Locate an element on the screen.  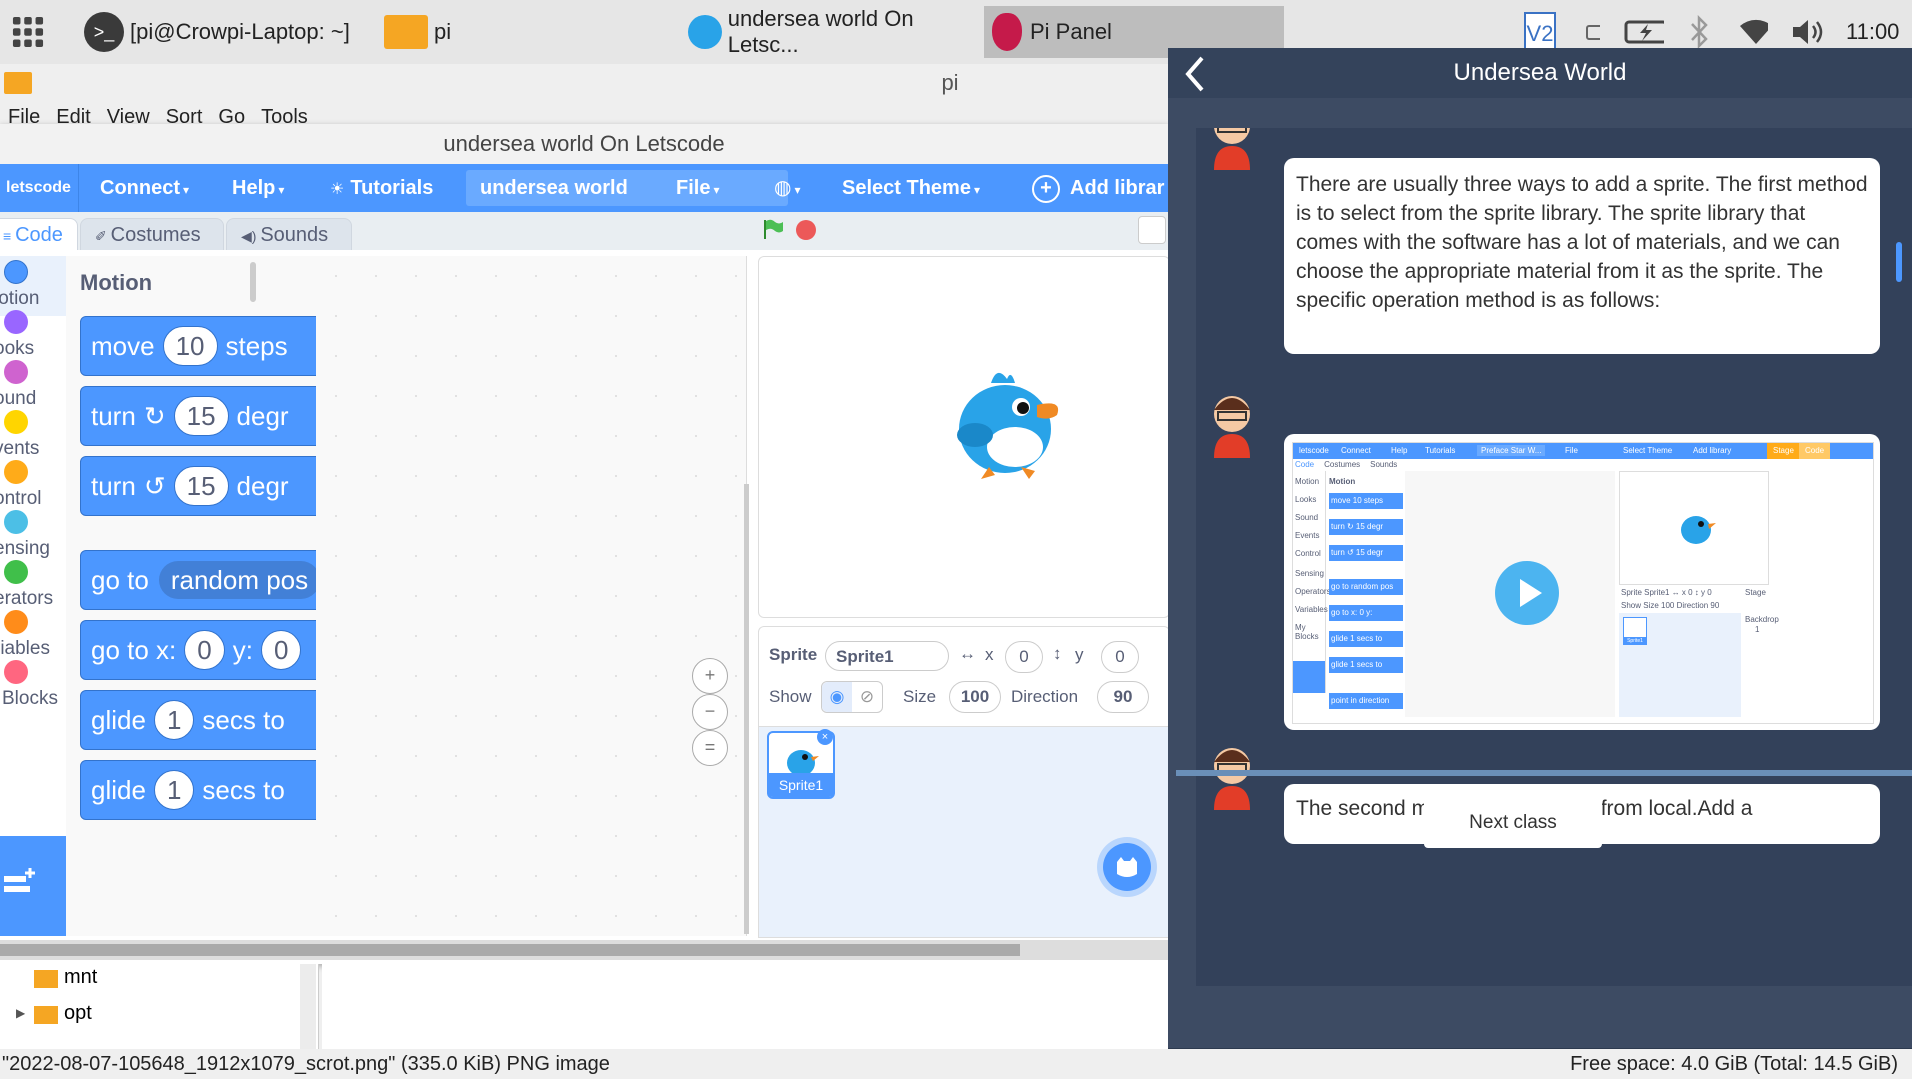
video-tabs: Code Costumes Sounds is located at coordinates (1346, 464).